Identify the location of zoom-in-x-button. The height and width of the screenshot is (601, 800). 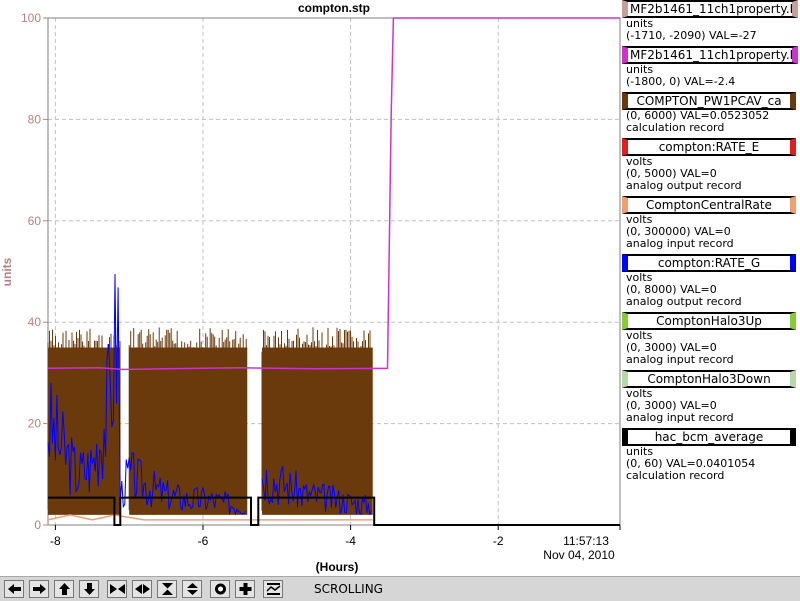
(117, 589).